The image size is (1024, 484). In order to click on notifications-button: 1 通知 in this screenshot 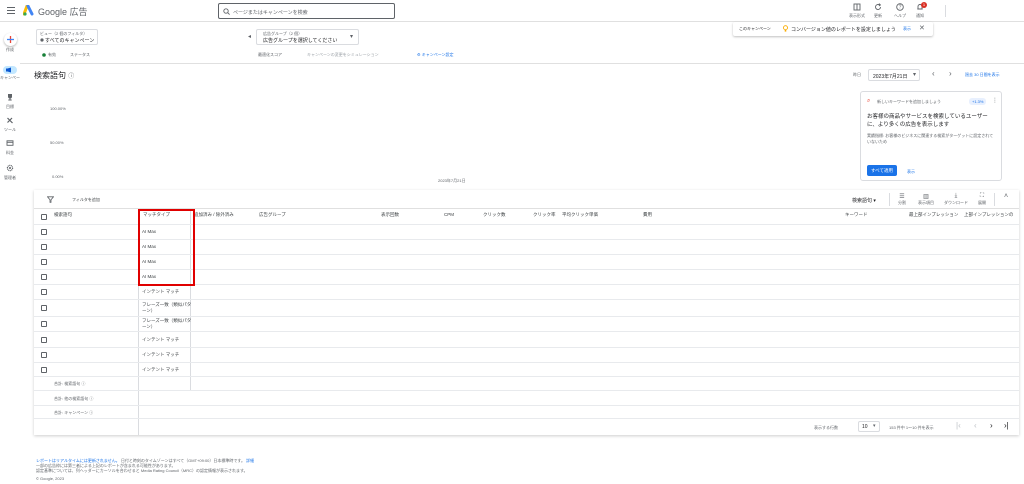, I will do `click(920, 10)`.